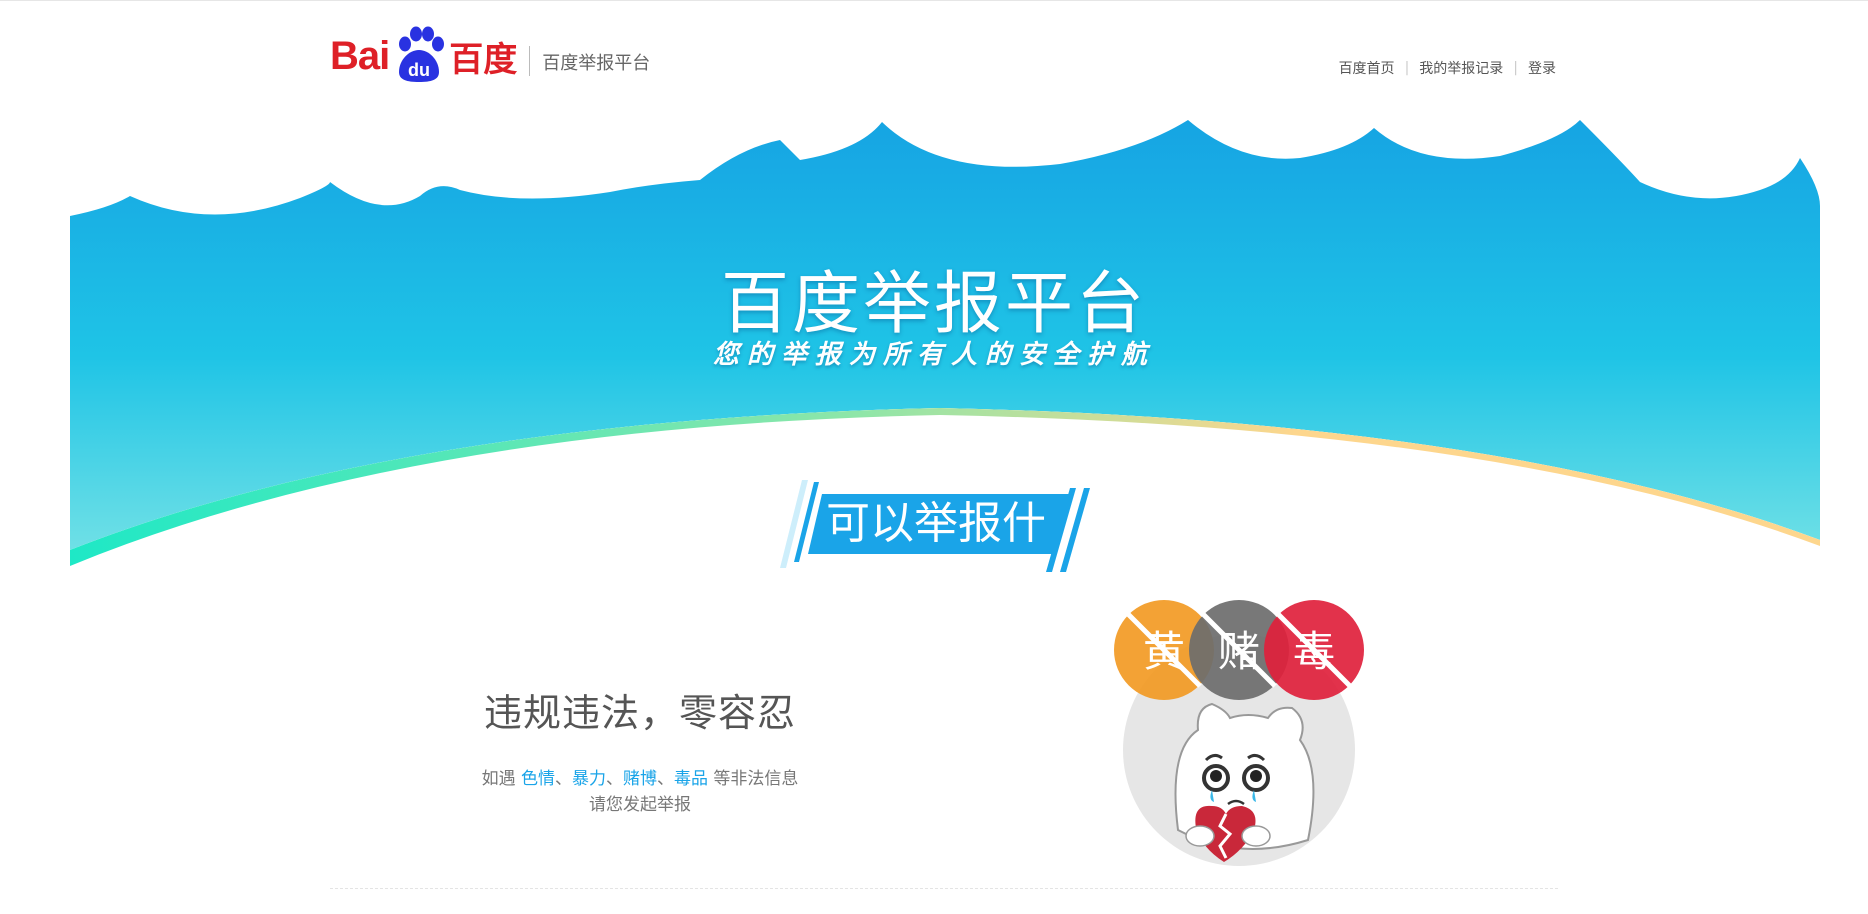 The image size is (1868, 914). What do you see at coordinates (360, 55) in the screenshot?
I see `logo-text-bai: Bai` at bounding box center [360, 55].